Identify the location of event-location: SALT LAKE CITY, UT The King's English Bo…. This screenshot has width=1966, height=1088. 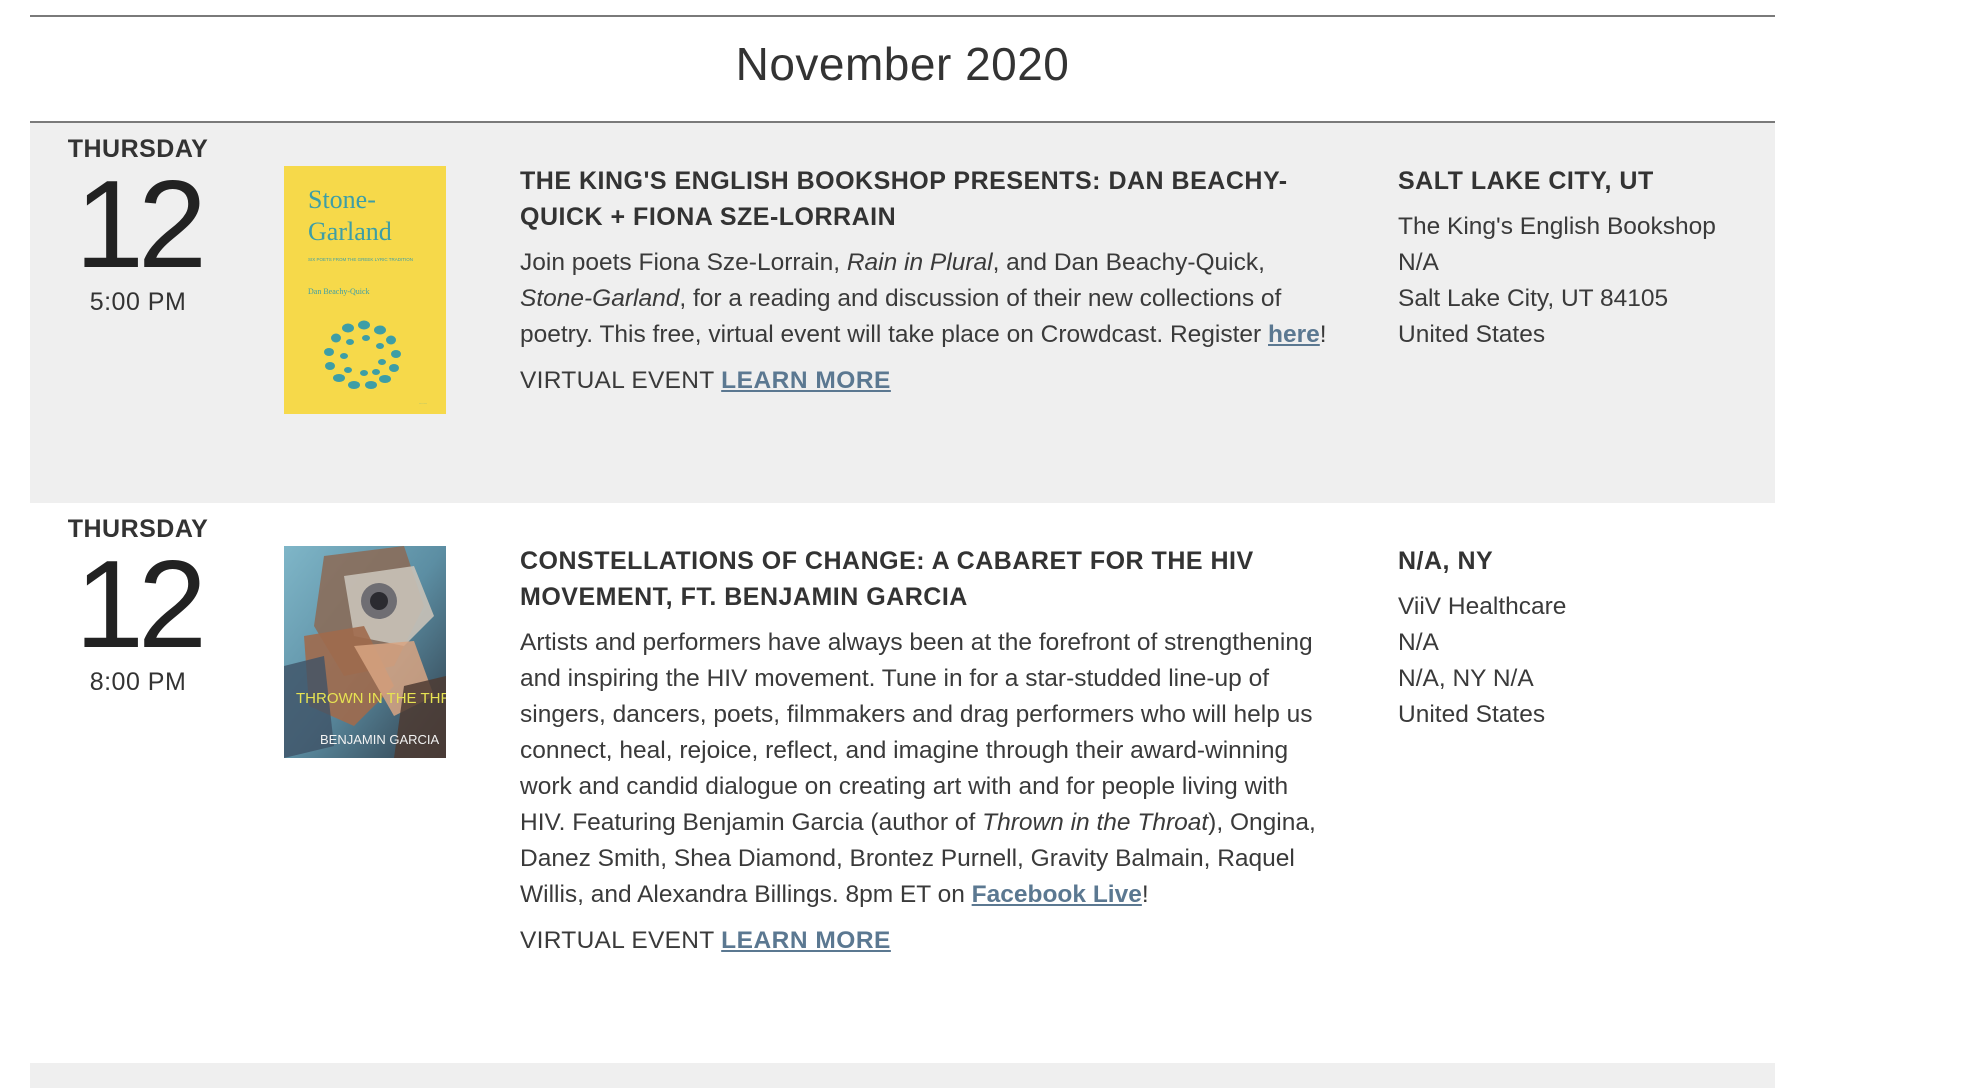
(1583, 258).